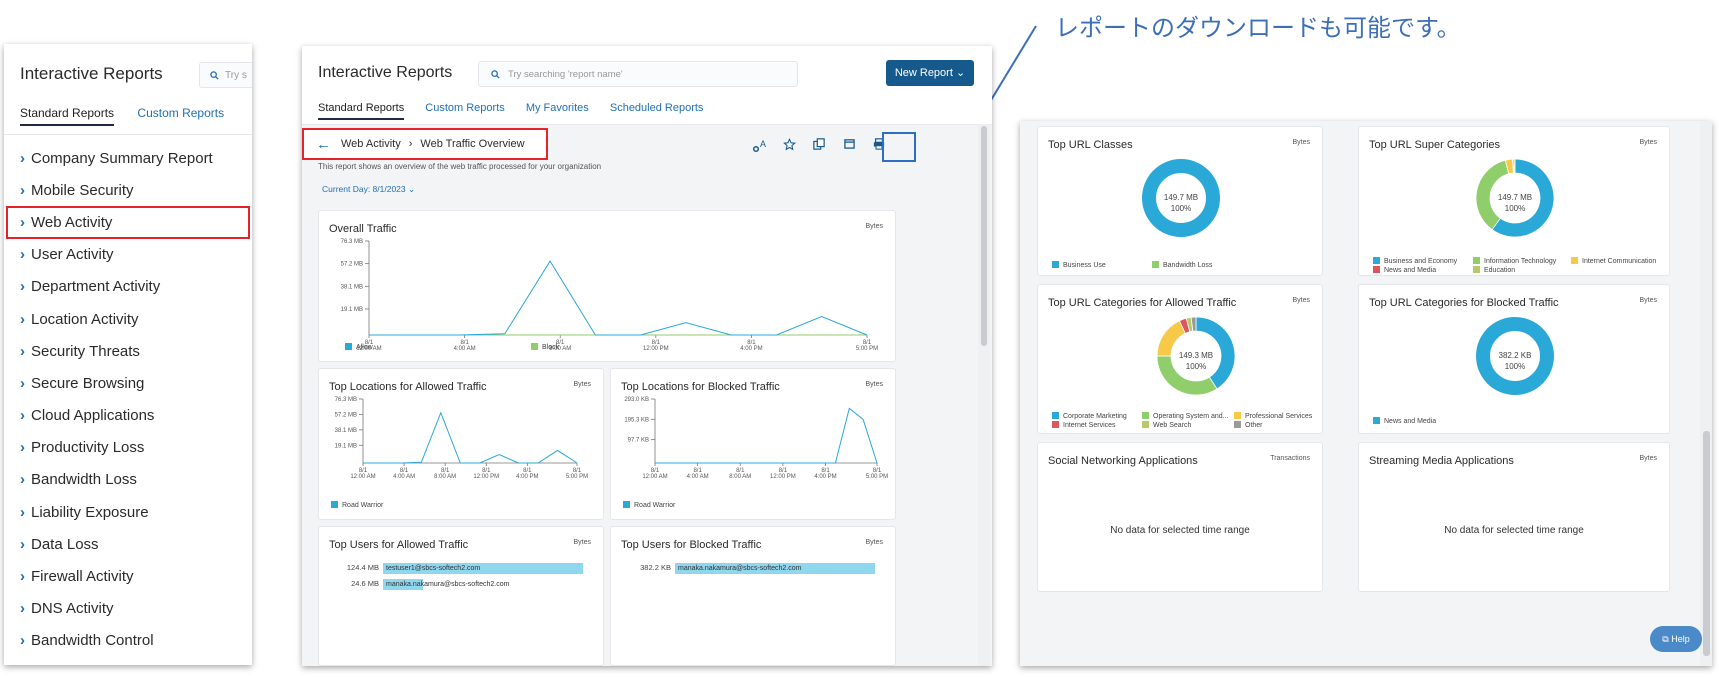  I want to click on sidebar-item-bandwidth-loss: › Bandwidth Loss, so click(128, 480).